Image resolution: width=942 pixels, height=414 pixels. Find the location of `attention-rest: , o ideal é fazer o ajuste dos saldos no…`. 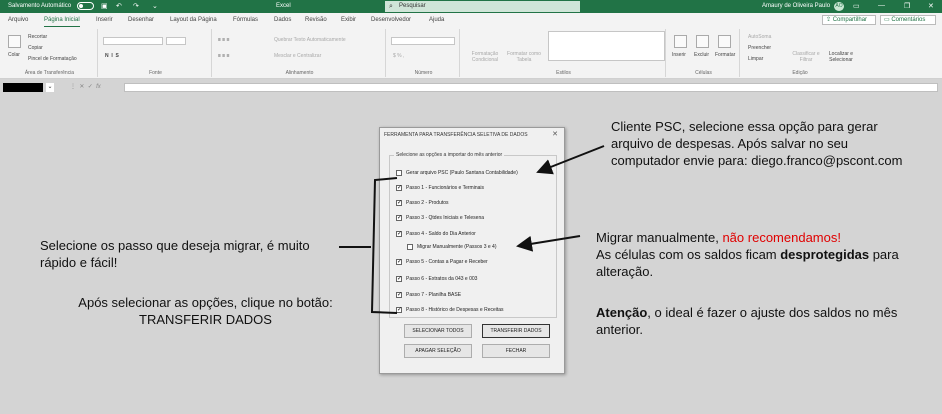

attention-rest: , o ideal é fazer o ajuste dos saldos no… is located at coordinates (772, 312).